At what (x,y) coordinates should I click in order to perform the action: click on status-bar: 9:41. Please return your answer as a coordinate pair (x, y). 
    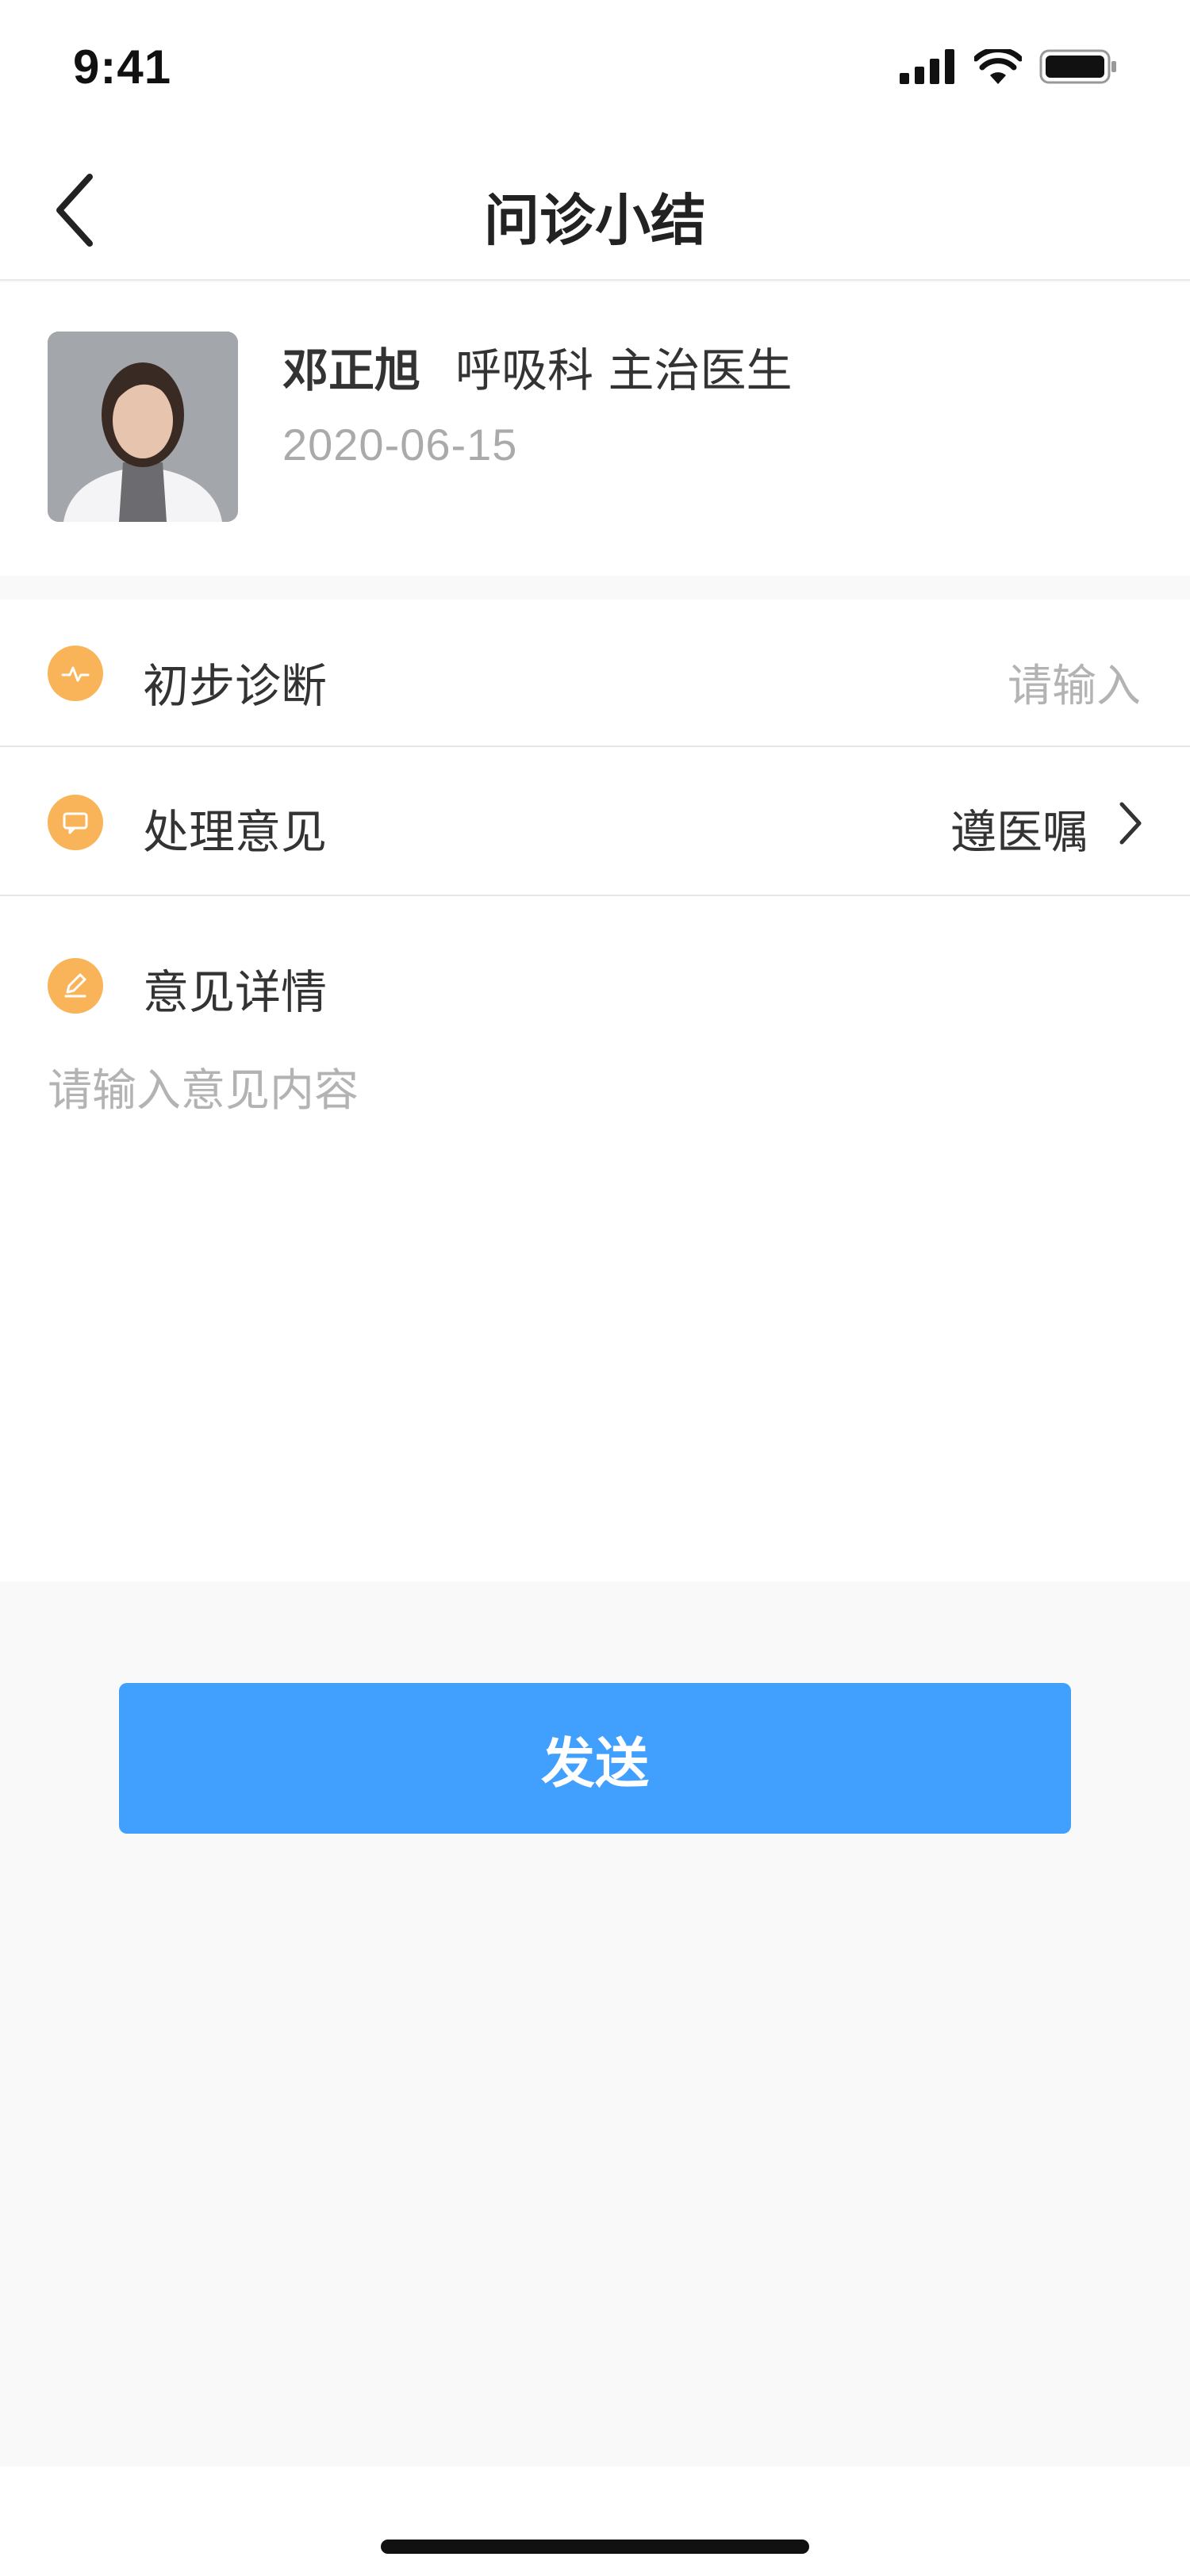
    Looking at the image, I should click on (595, 72).